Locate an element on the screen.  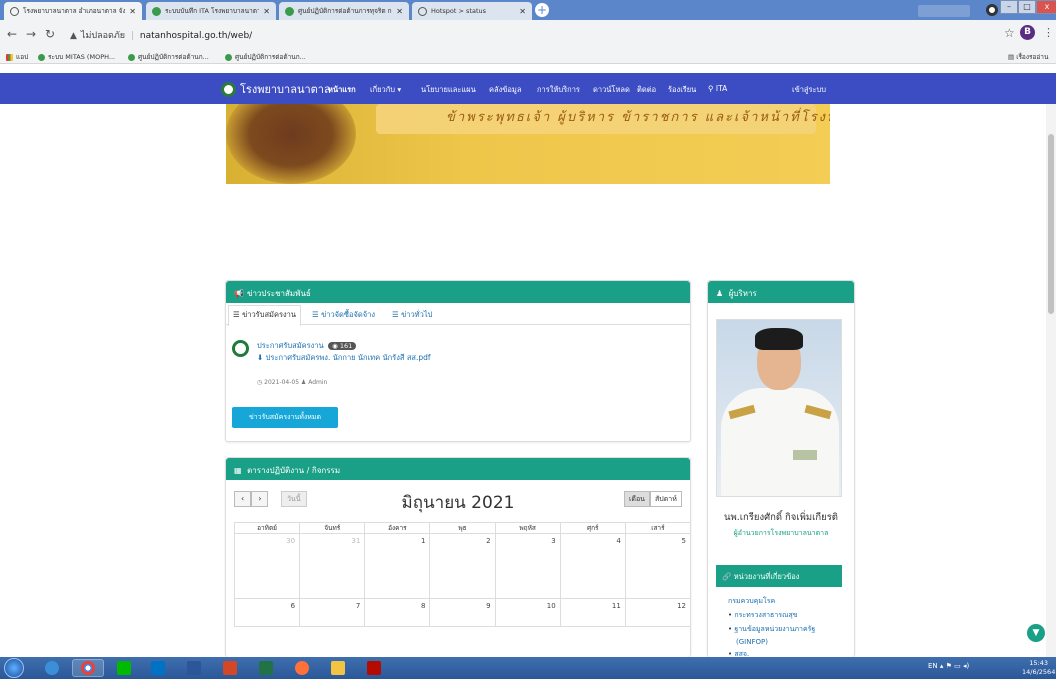
profile-avatar: B is located at coordinates (1027, 32).